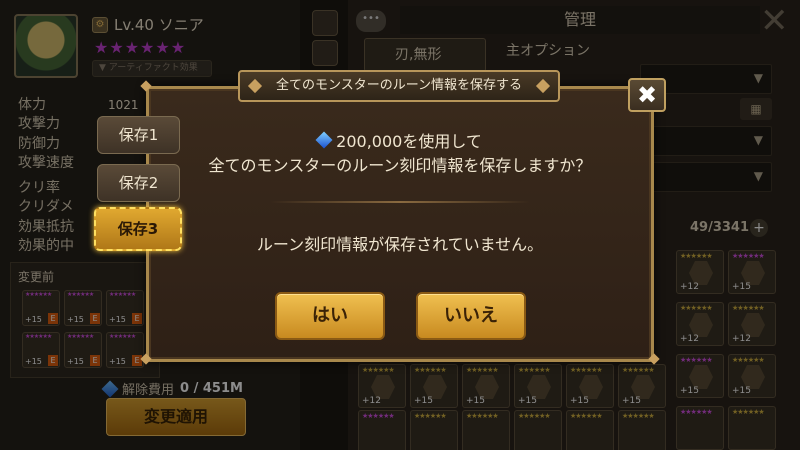 The width and height of the screenshot is (800, 450). I want to click on divider, so click(400, 202).